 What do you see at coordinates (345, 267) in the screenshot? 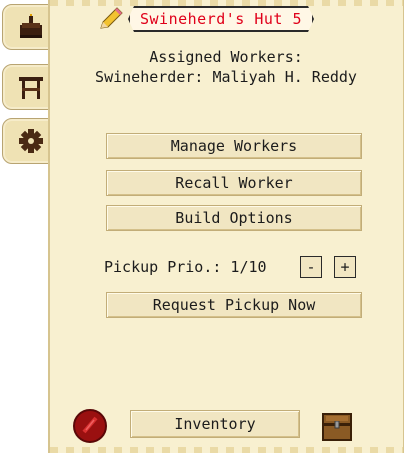
I see `priority-increase-button: +` at bounding box center [345, 267].